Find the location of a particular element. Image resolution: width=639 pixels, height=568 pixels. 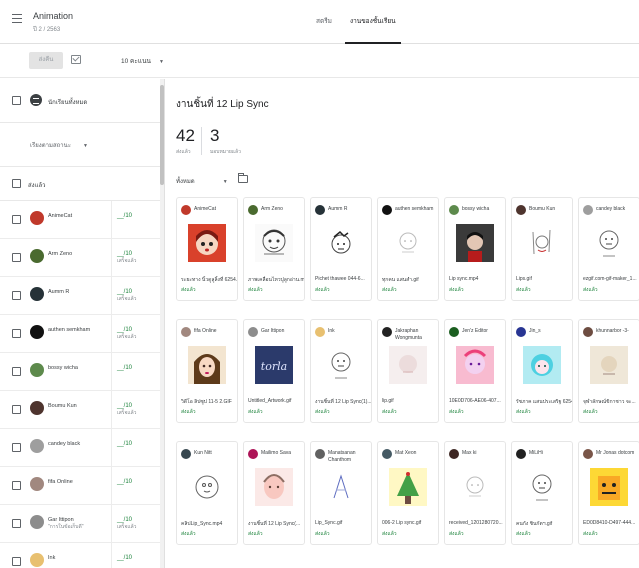

submission-card: Manatsanan Chanthom Lip_Sync.gif ส่งแล้ว is located at coordinates (341, 493).